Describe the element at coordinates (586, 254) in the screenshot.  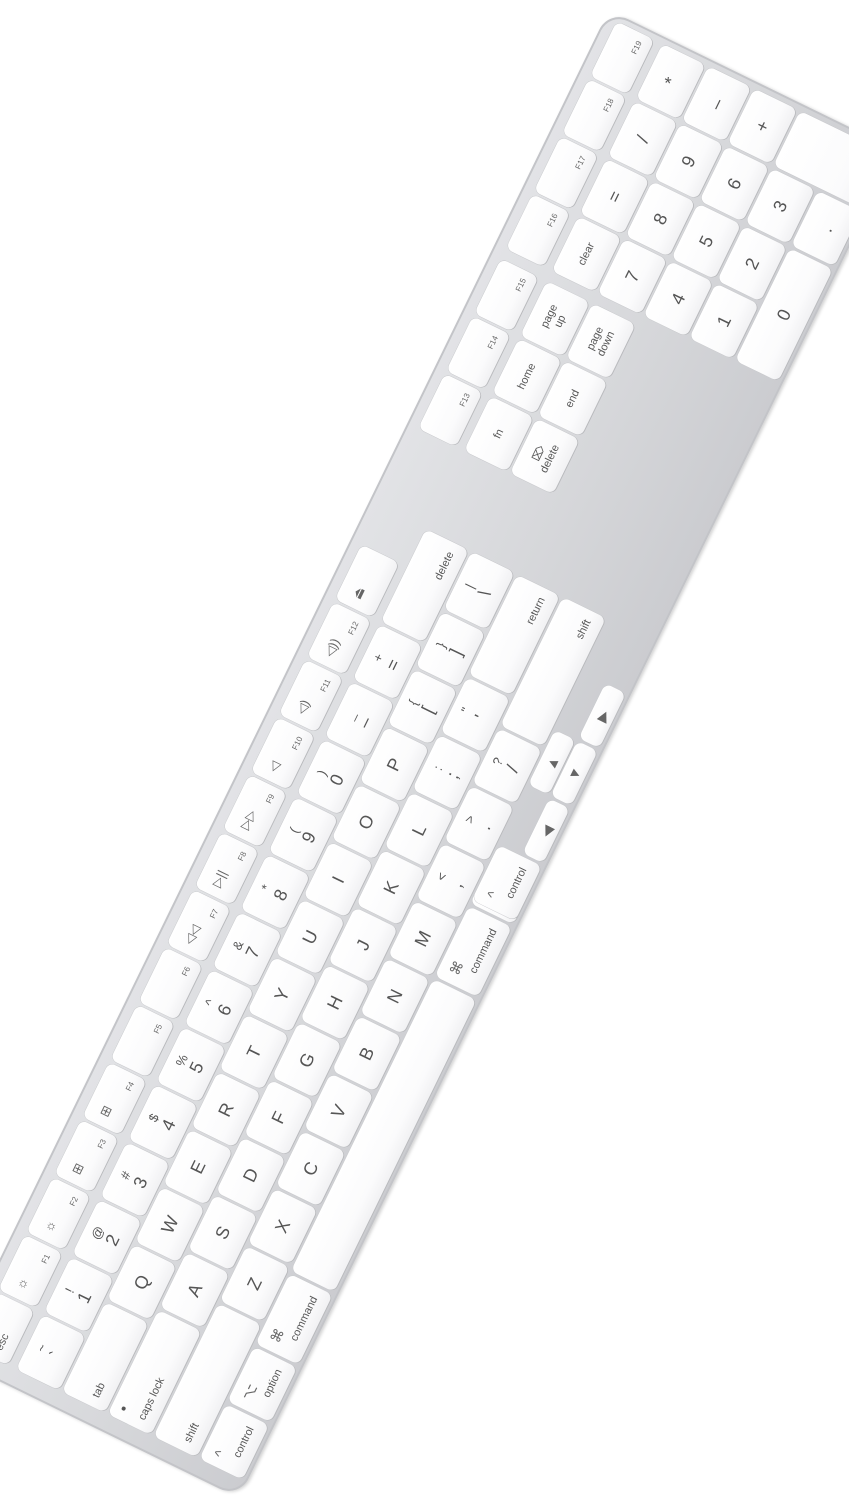
I see `key-legend: clear` at that location.